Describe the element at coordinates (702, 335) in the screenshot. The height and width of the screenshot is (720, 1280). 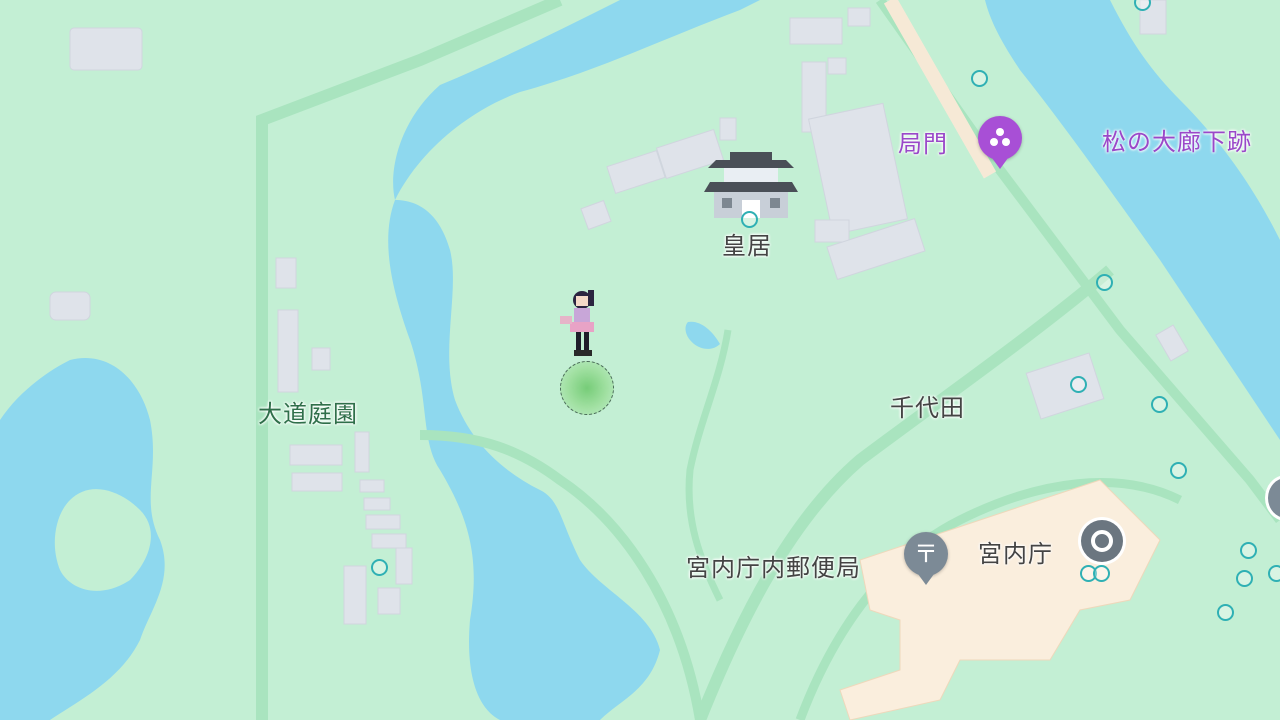
I see `pond-small` at that location.